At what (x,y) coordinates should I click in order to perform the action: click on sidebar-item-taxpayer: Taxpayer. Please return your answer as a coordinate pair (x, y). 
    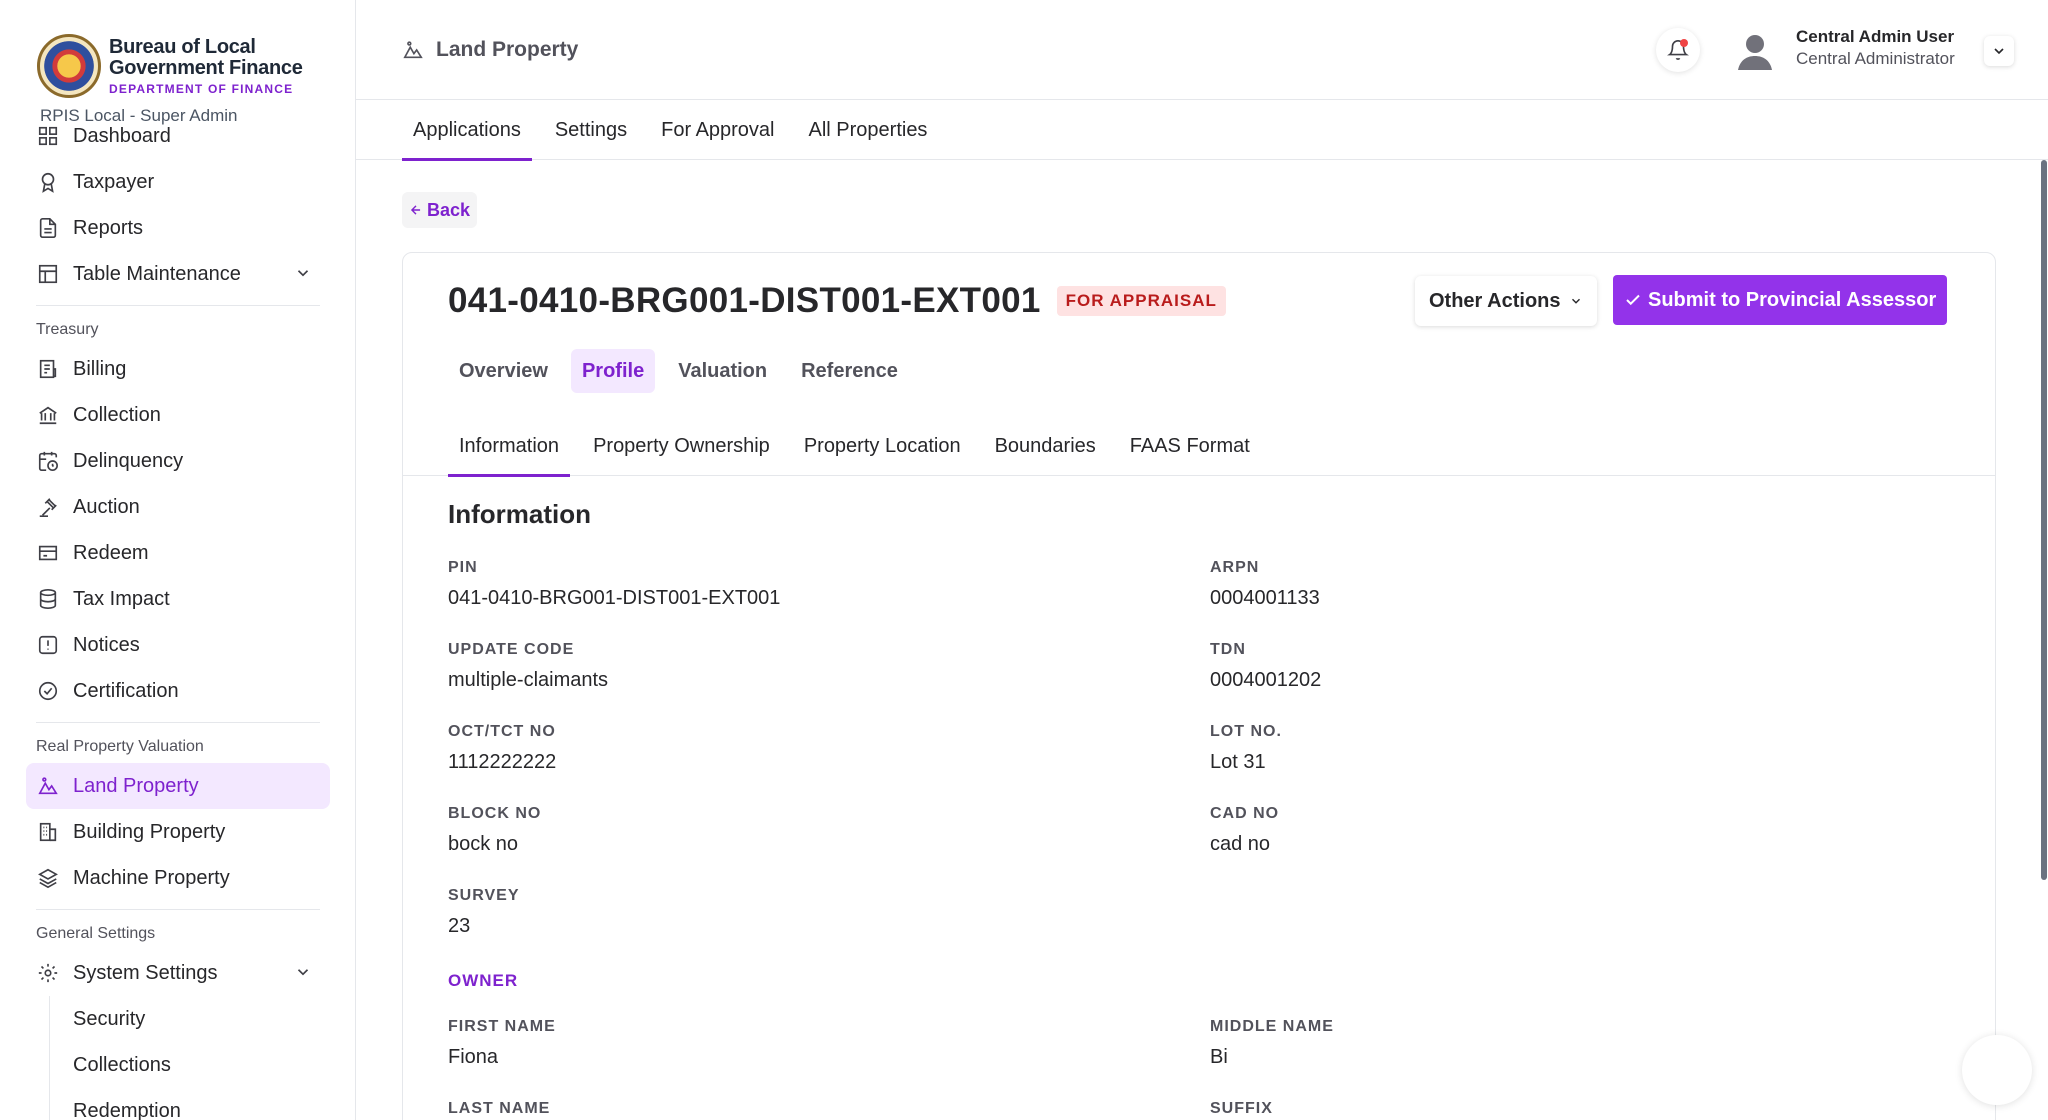
    Looking at the image, I should click on (178, 182).